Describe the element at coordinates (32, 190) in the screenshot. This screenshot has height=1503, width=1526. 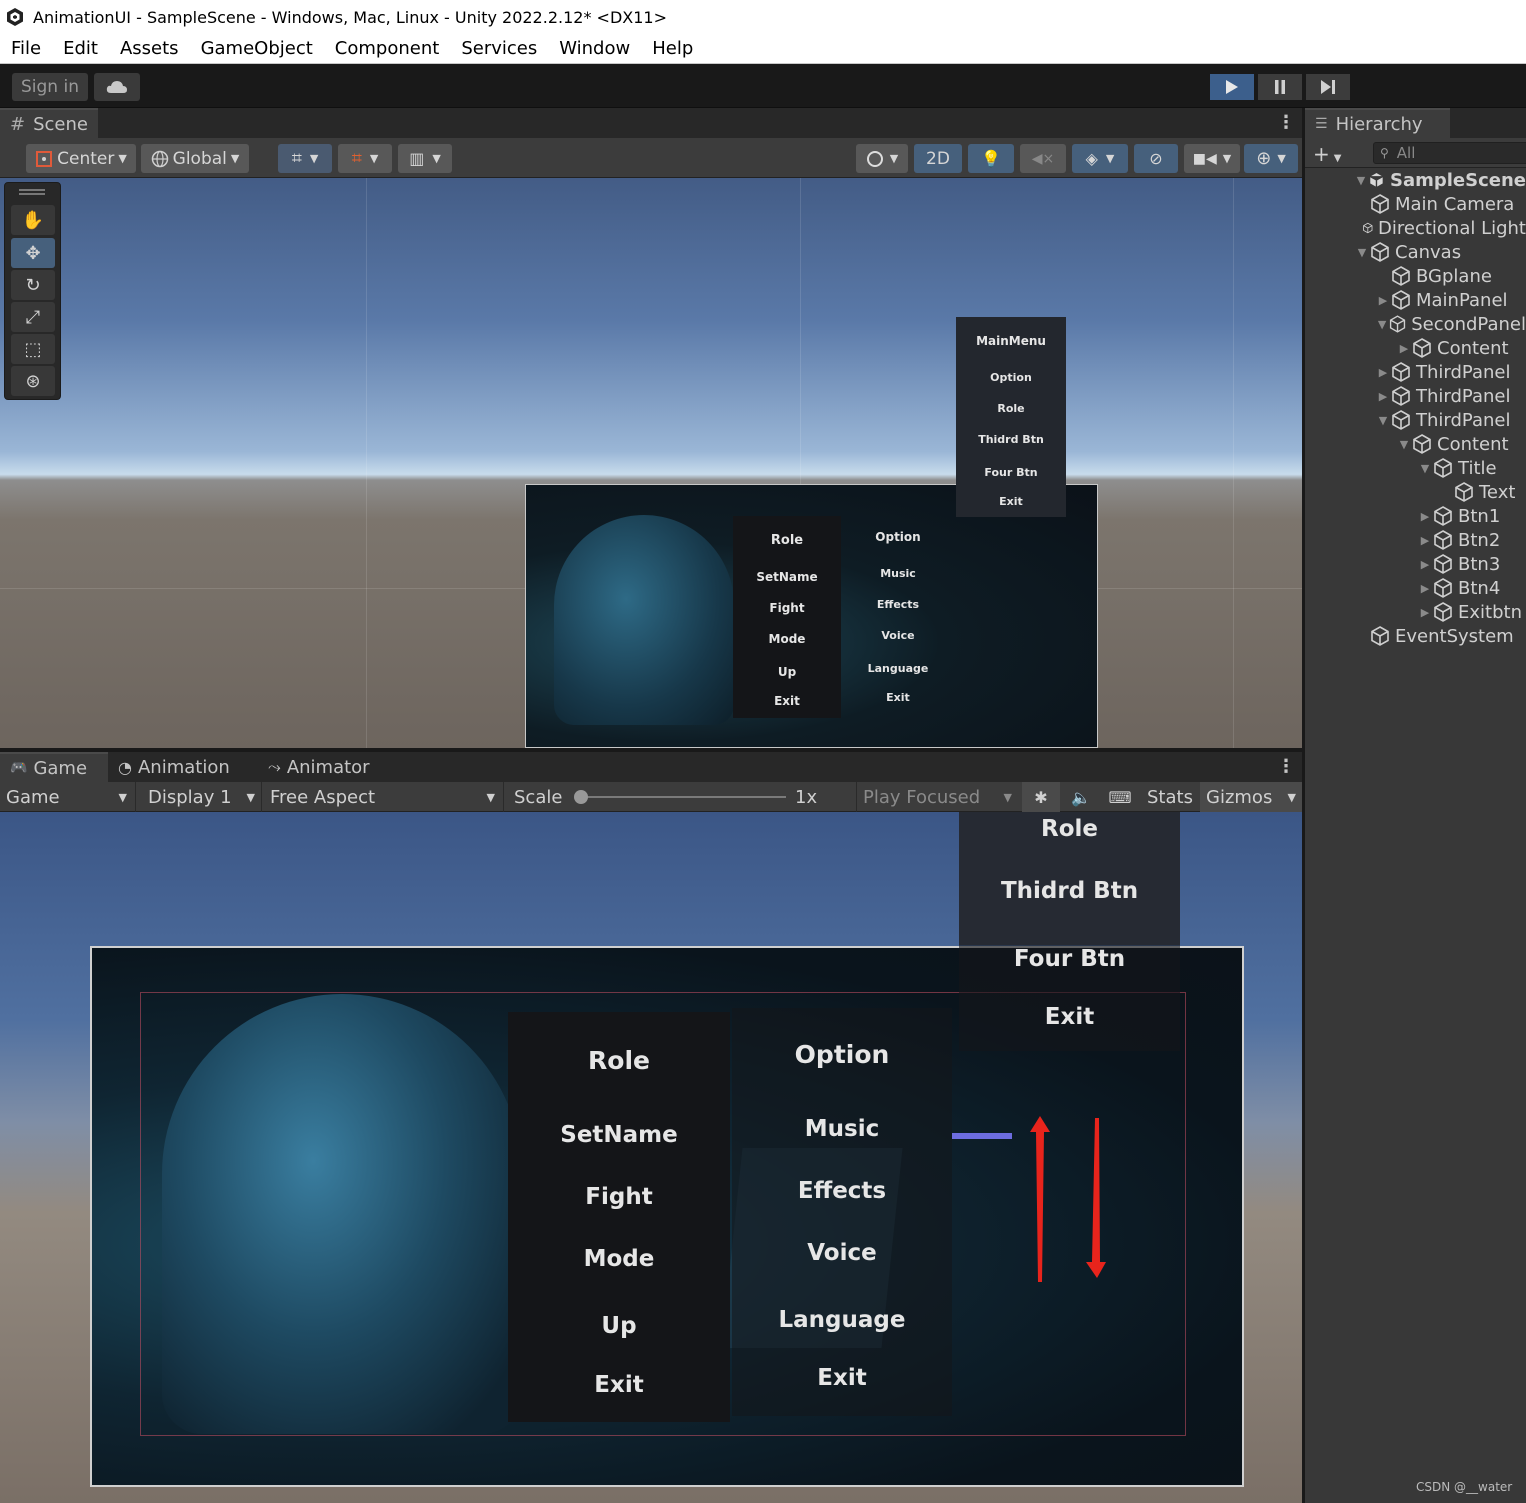
I see `drag-handle-icon` at that location.